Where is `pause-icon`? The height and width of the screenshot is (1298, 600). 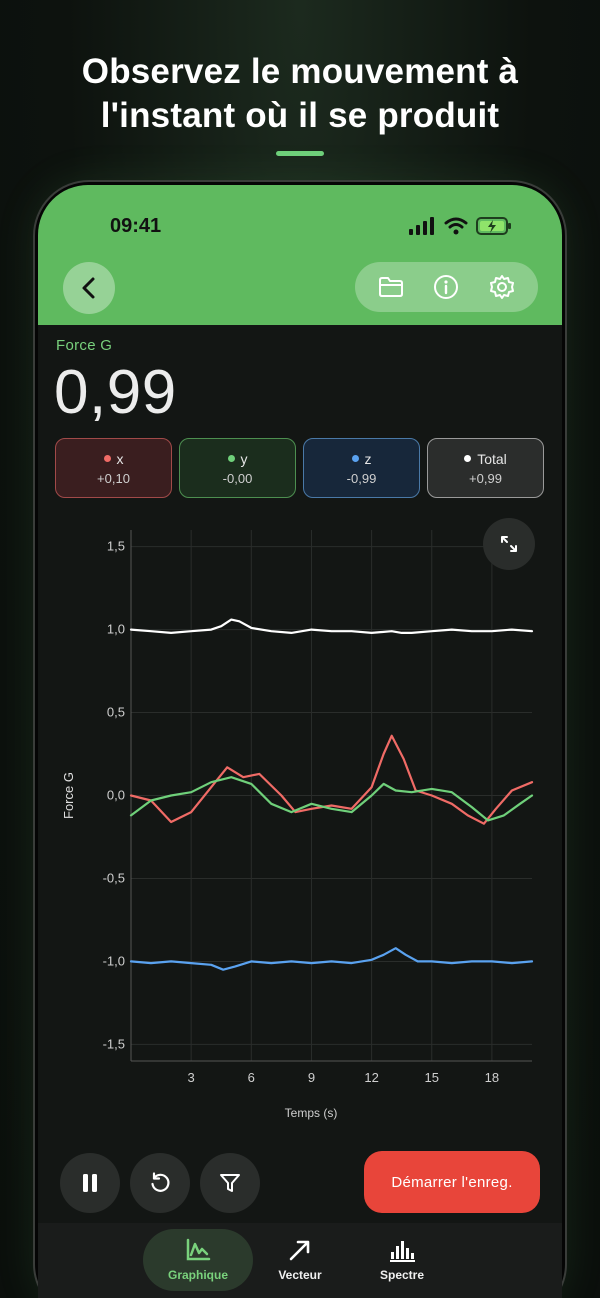 pause-icon is located at coordinates (90, 1183).